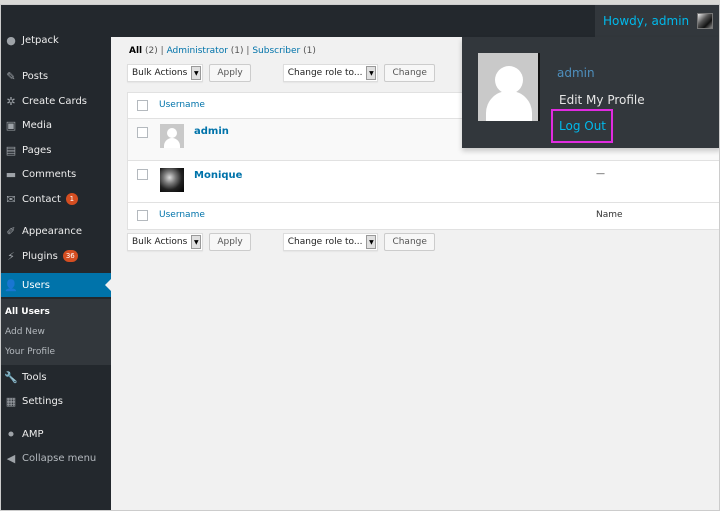 Image resolution: width=720 pixels, height=511 pixels. I want to click on sidebar-item-settings: ▦ Settings, so click(56, 401).